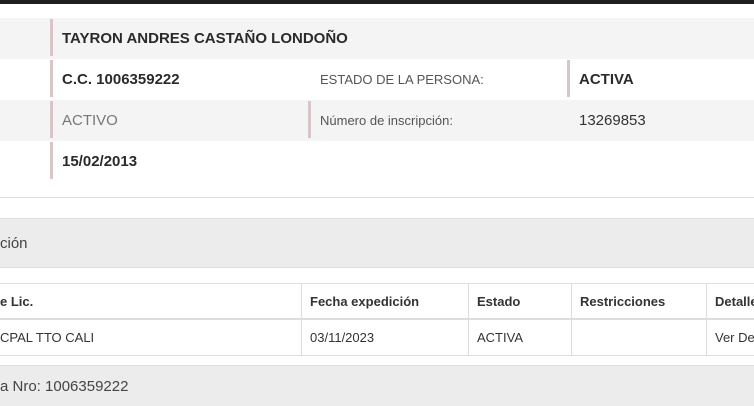  What do you see at coordinates (500, 337) in the screenshot?
I see `cell-estado: ACTIVA` at bounding box center [500, 337].